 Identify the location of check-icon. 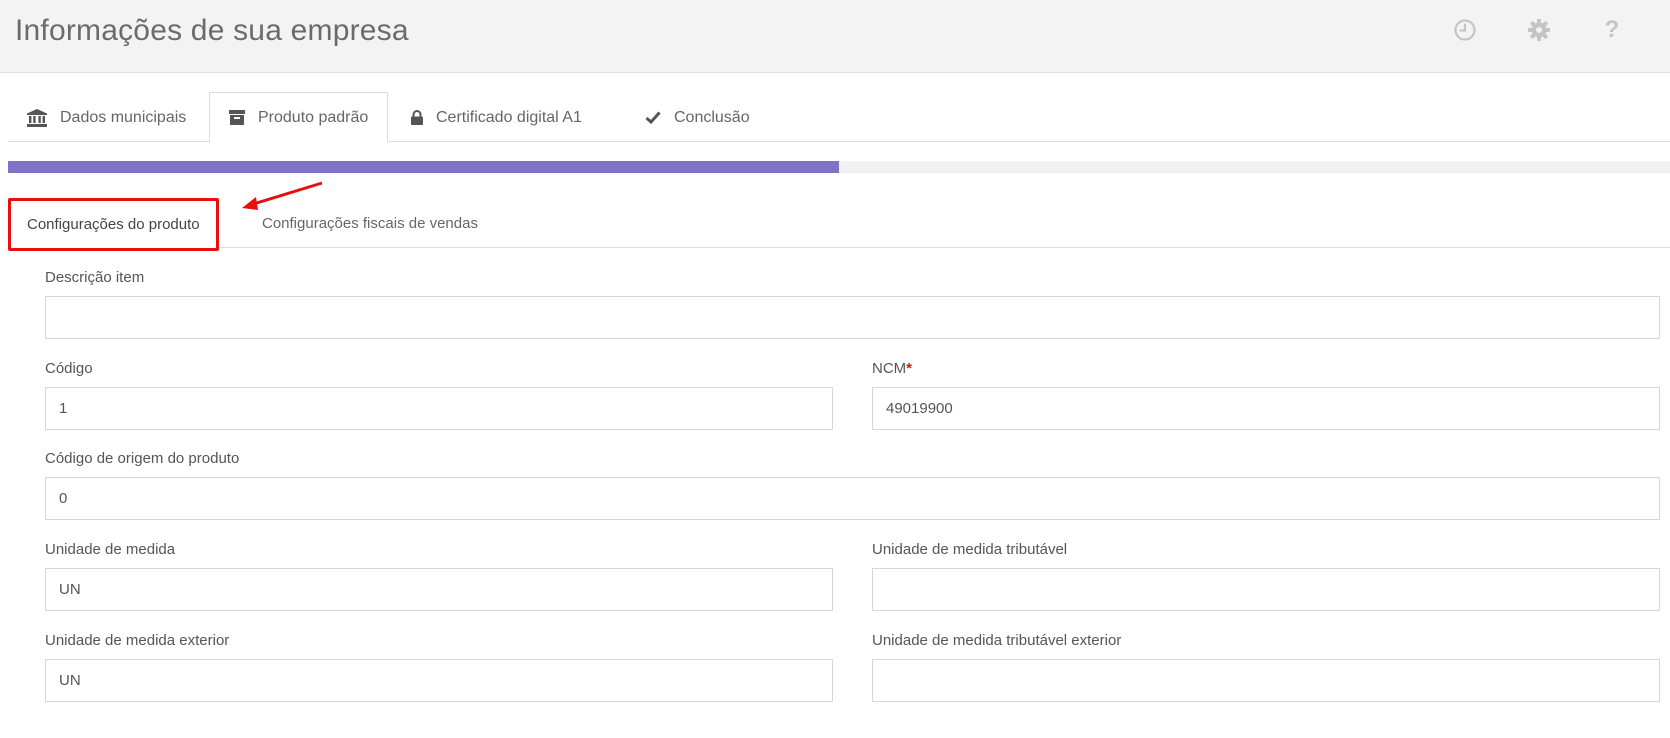
(653, 117).